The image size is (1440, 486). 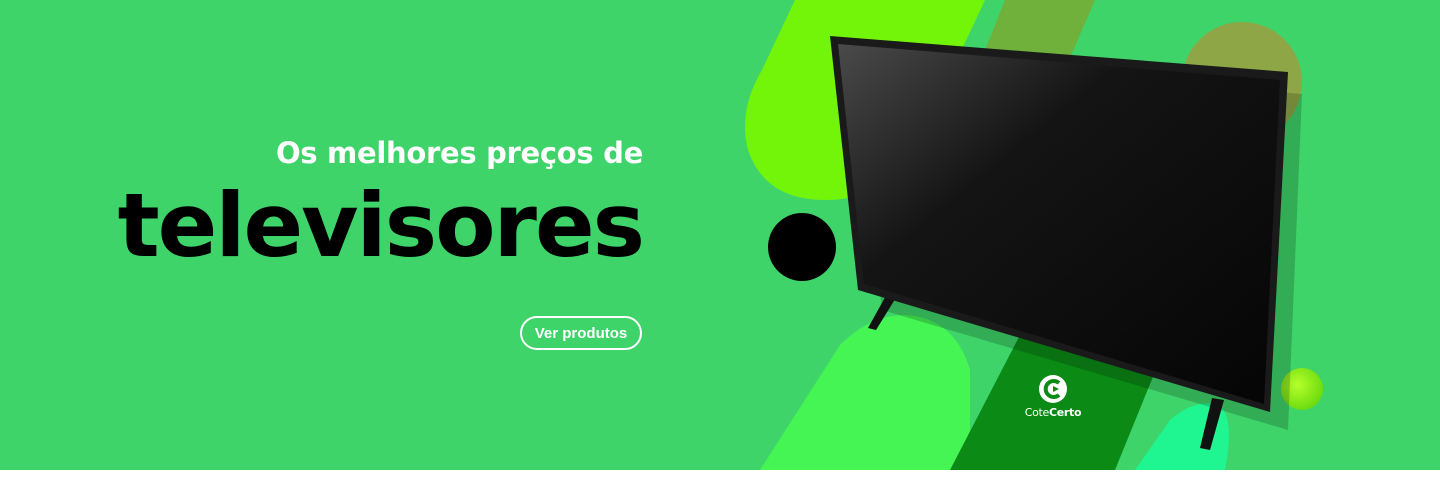 What do you see at coordinates (381, 225) in the screenshot?
I see `banner-title: televisores` at bounding box center [381, 225].